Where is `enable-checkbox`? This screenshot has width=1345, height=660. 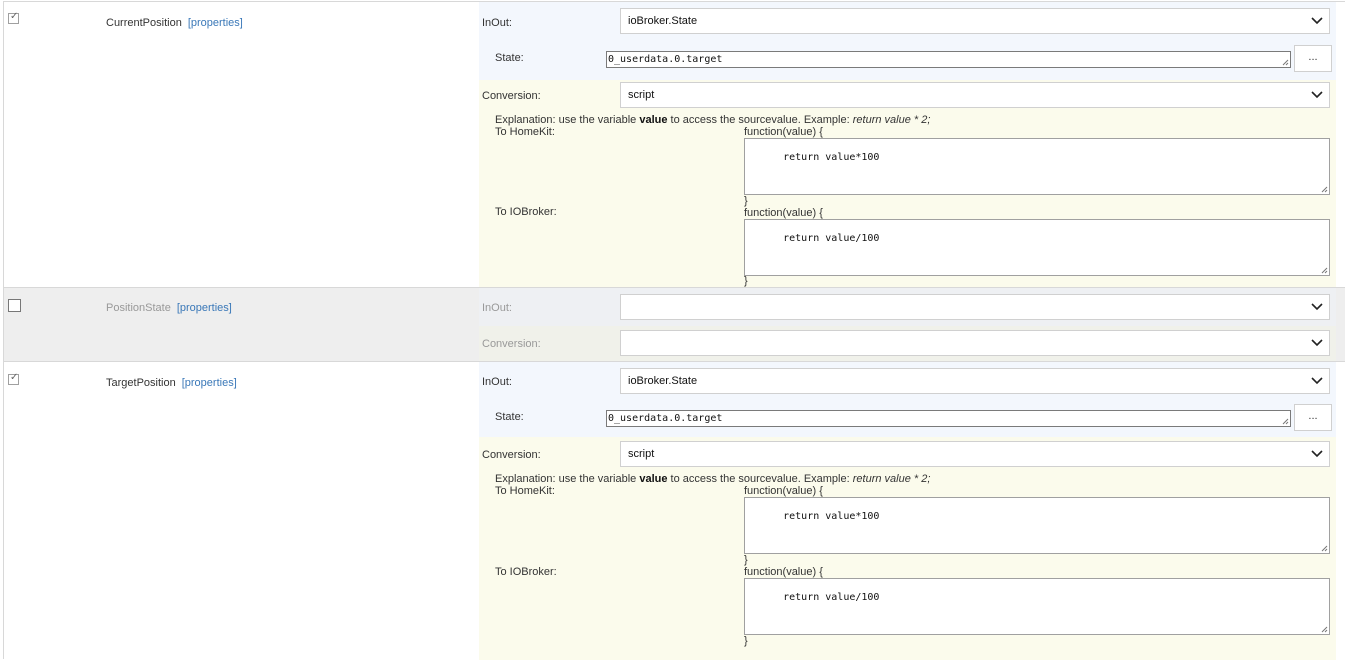 enable-checkbox is located at coordinates (14, 305).